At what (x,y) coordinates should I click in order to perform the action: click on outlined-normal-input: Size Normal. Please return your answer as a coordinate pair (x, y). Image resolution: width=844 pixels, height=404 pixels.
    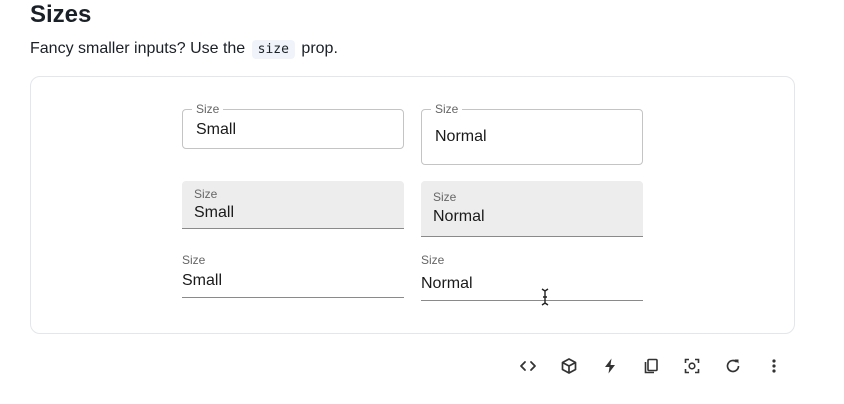
    Looking at the image, I should click on (532, 133).